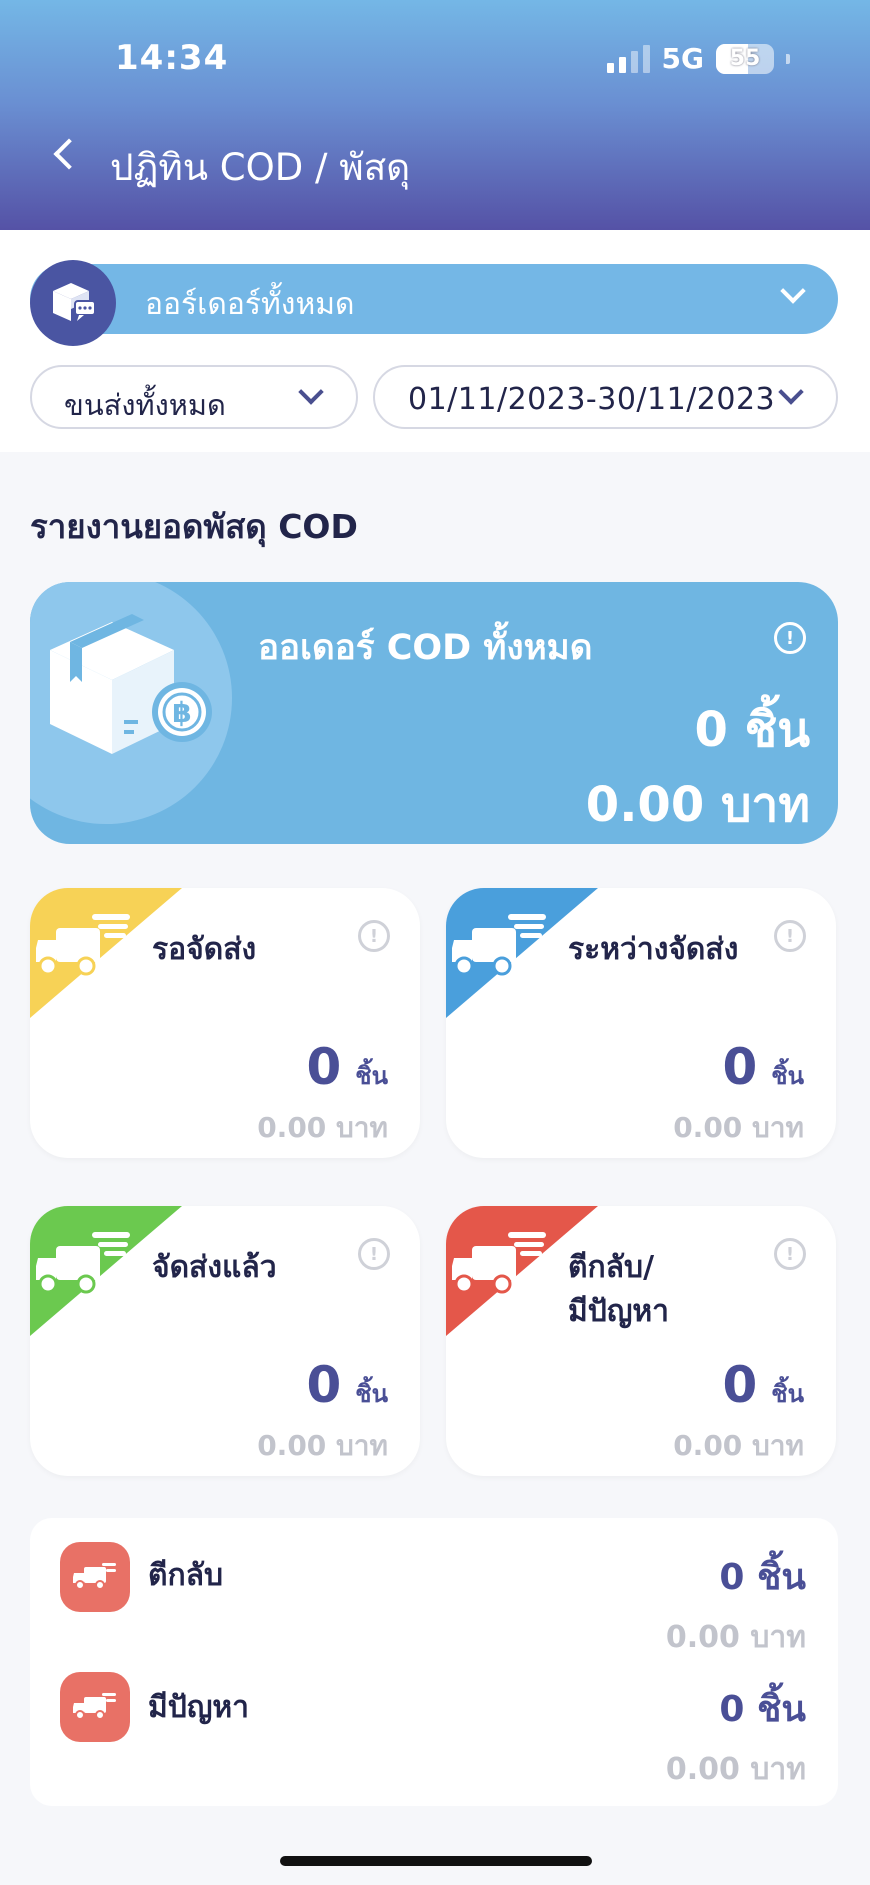  I want to click on list-item-label: ตีกลับ, so click(186, 1575).